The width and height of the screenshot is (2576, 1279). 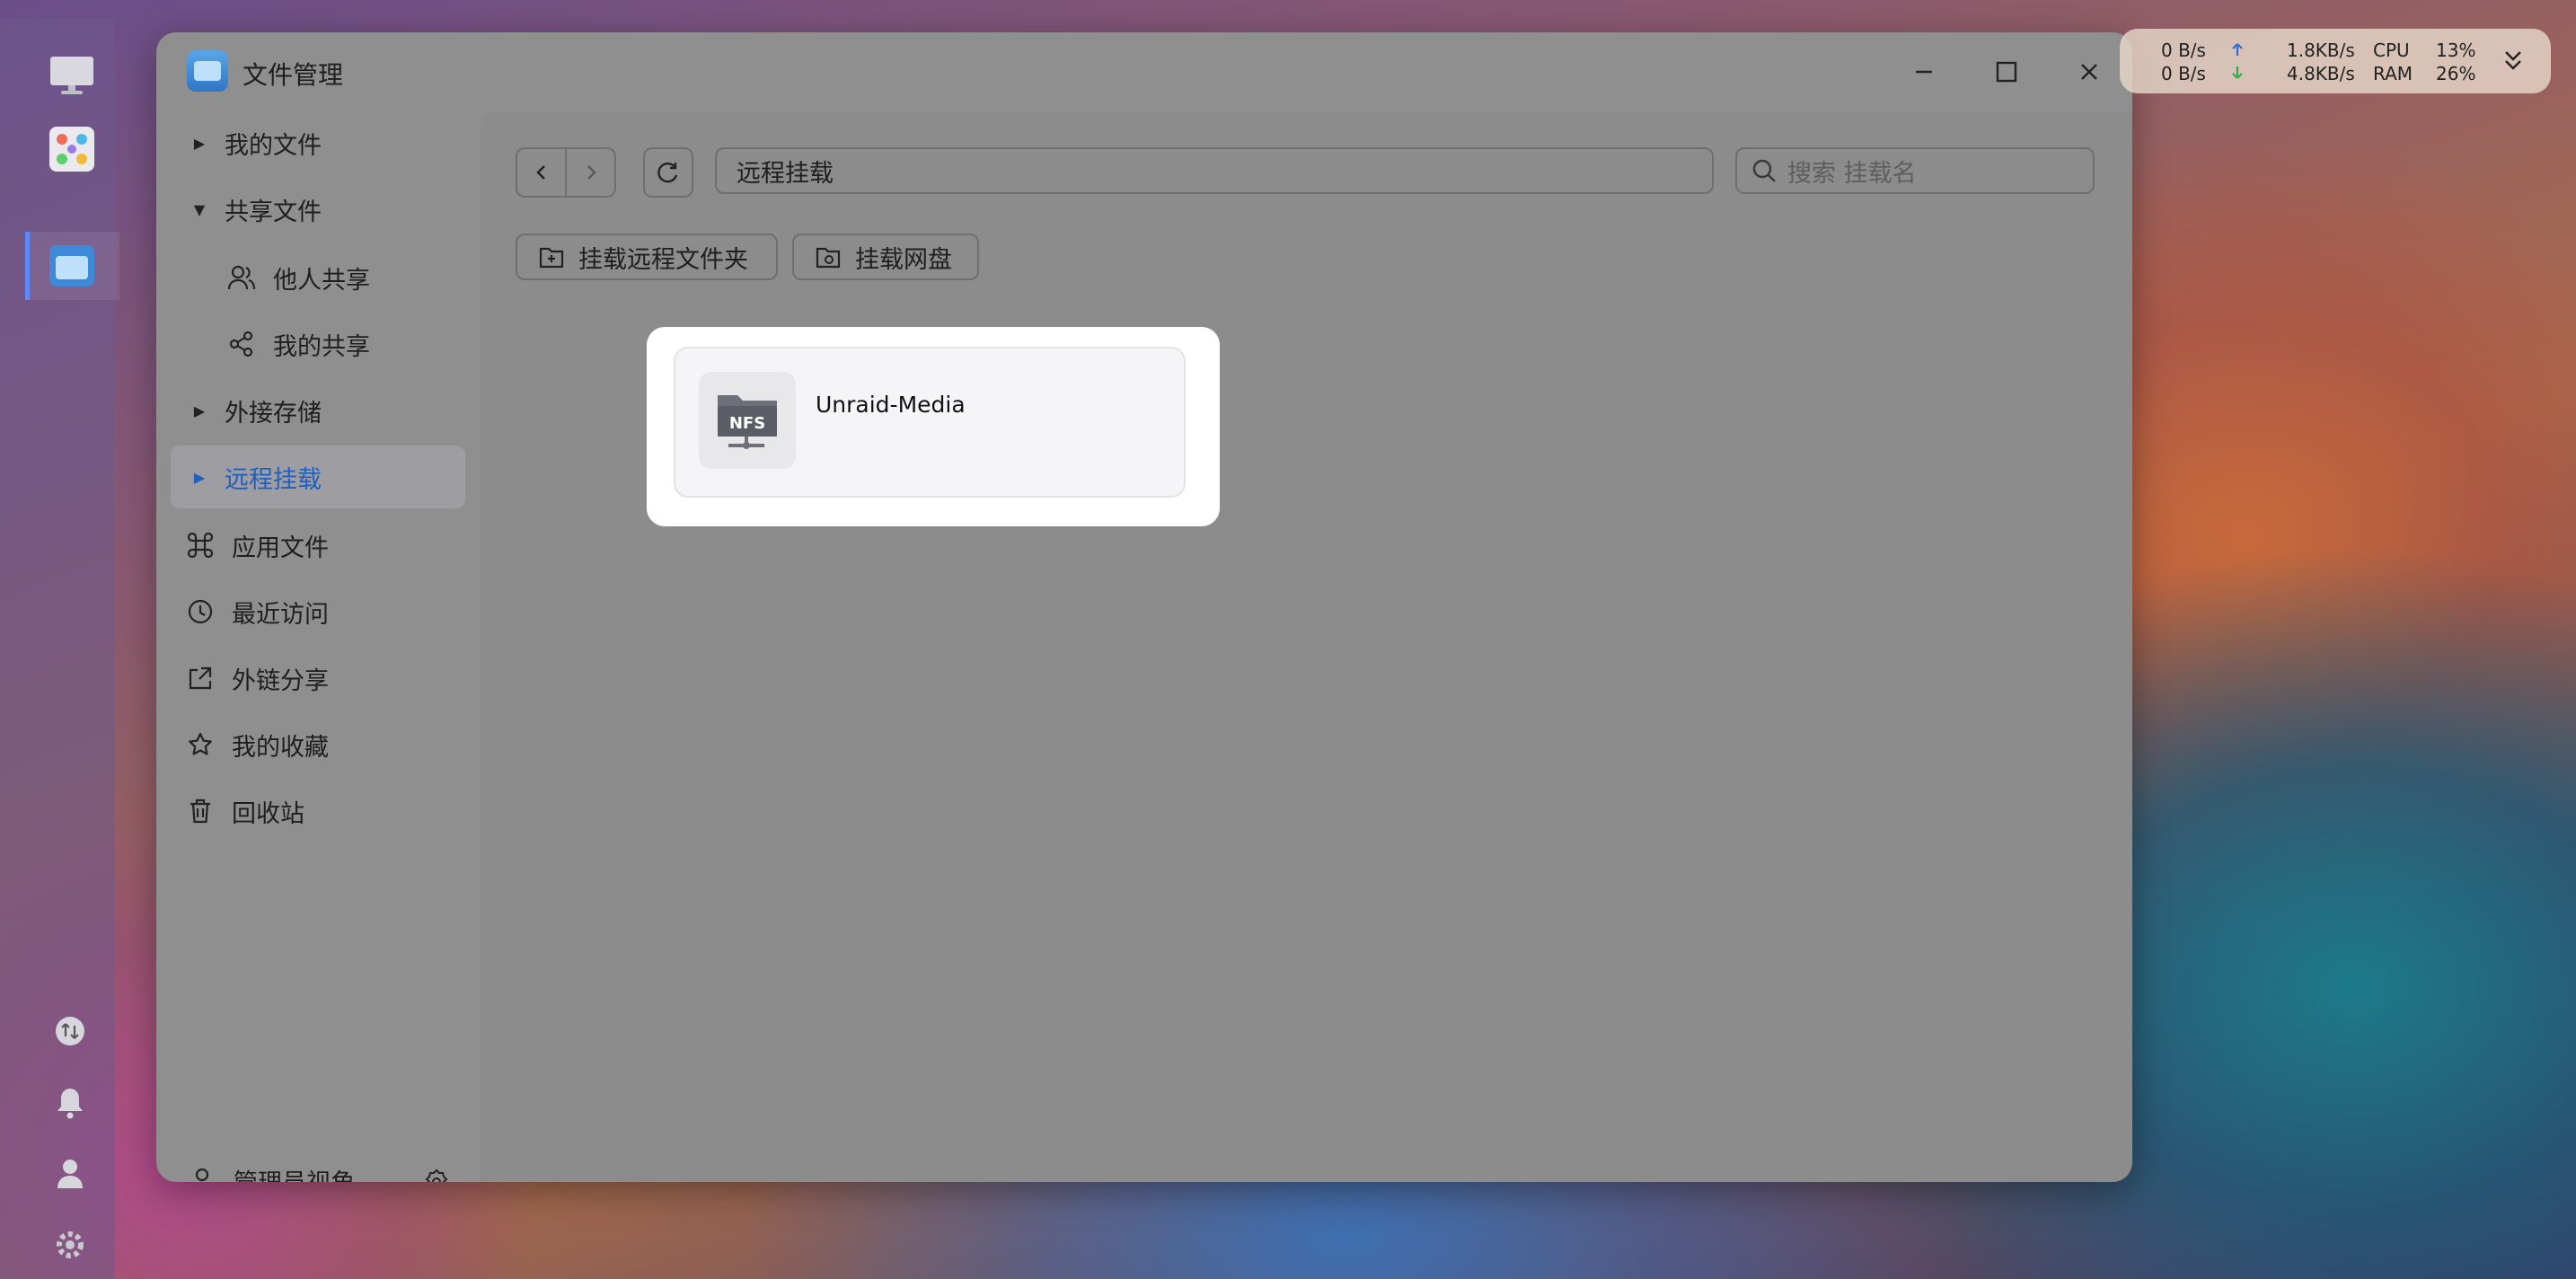 I want to click on maximize-icon, so click(x=2006, y=72).